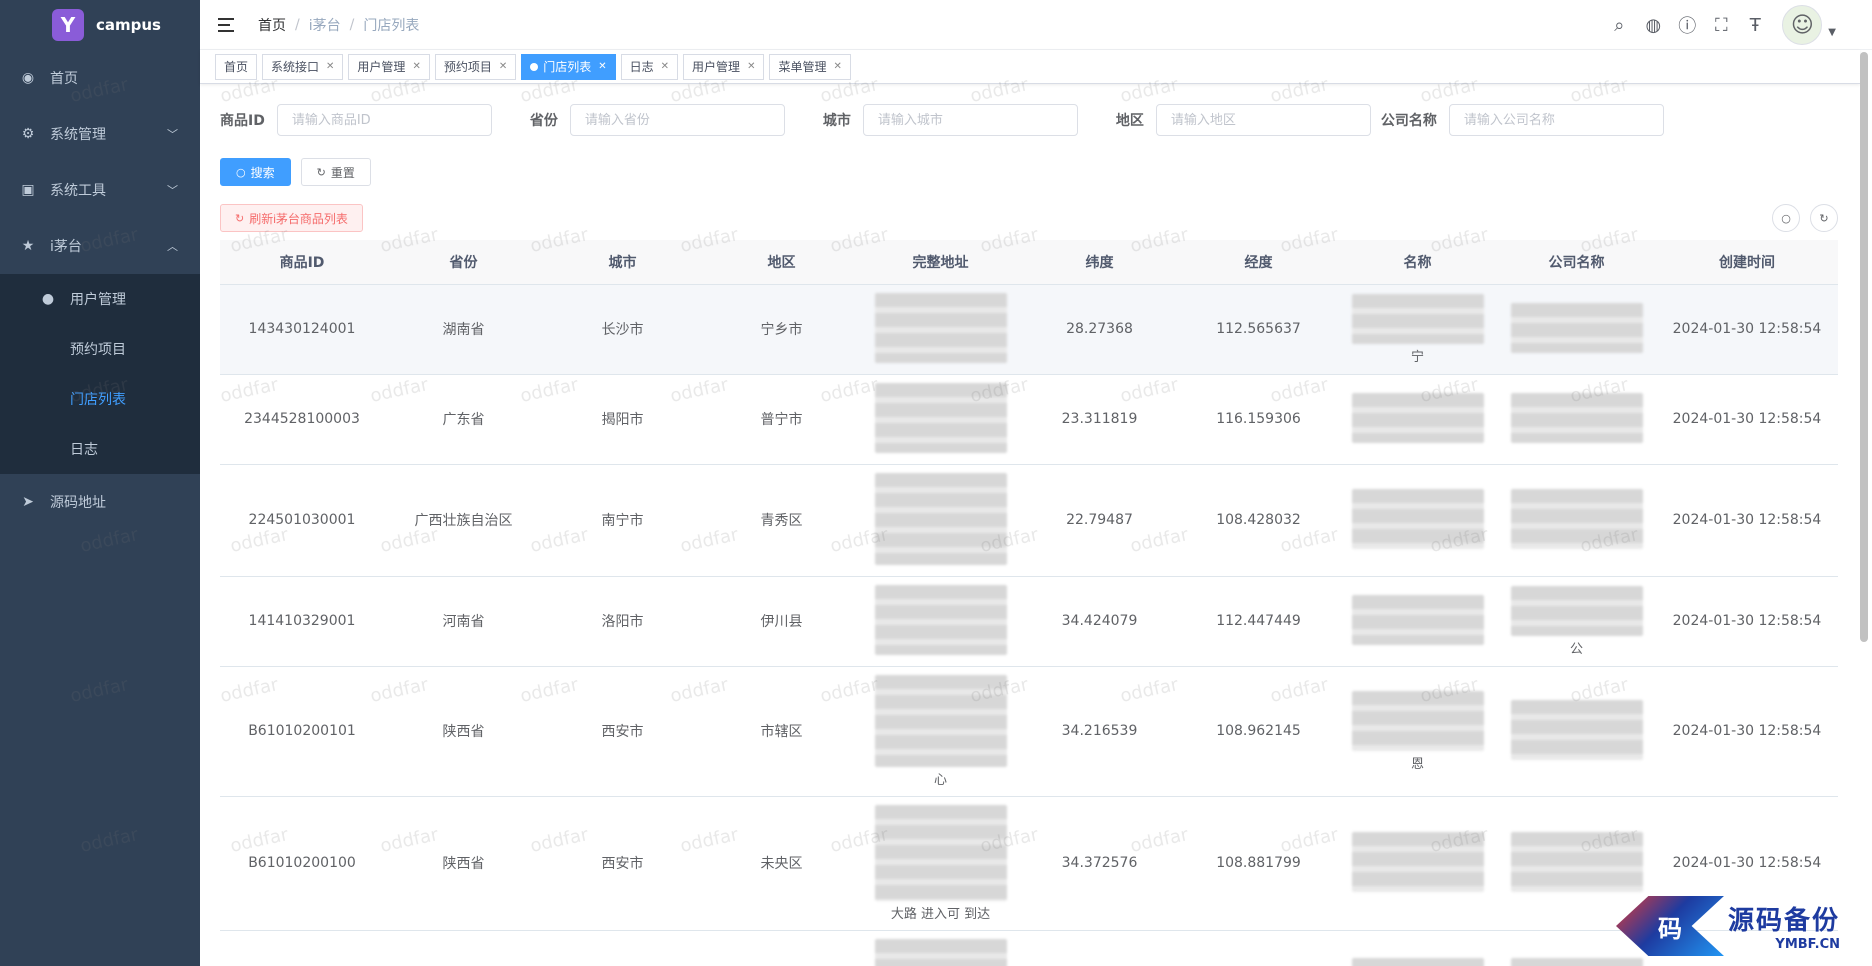  Describe the element at coordinates (302, 948) in the screenshot. I see `cell-id` at that location.